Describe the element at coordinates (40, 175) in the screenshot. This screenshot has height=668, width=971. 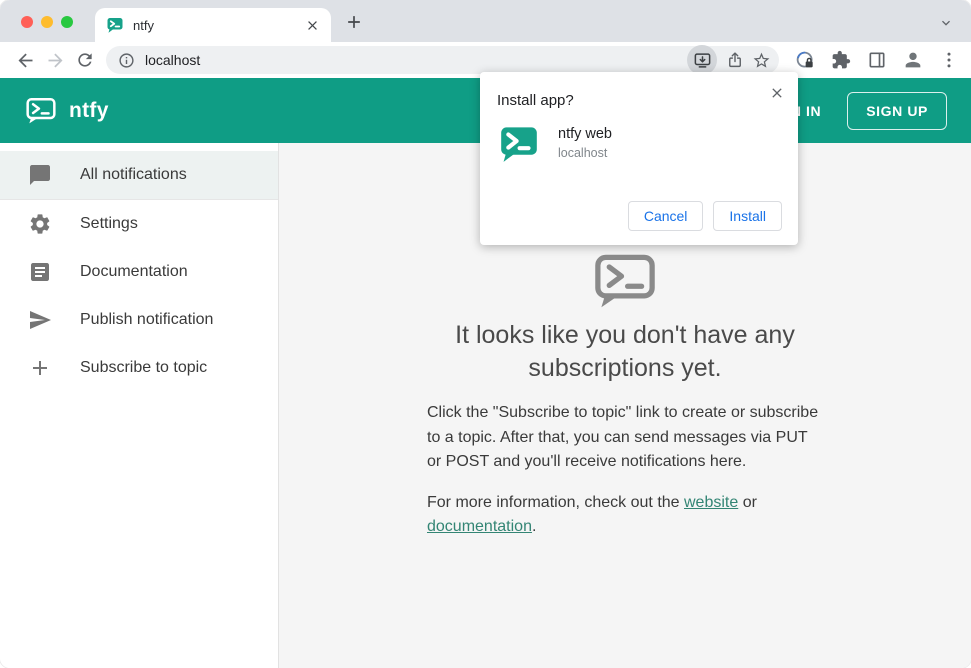
I see `chat-icon` at that location.